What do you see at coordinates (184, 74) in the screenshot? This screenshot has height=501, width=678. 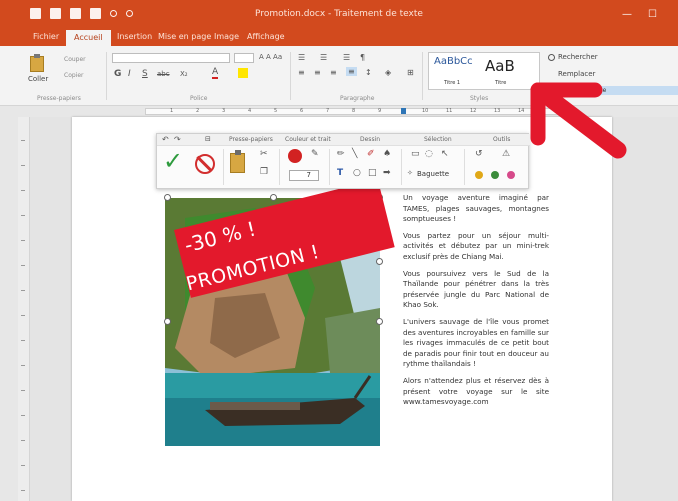 I see `subscript-button: X₂` at bounding box center [184, 74].